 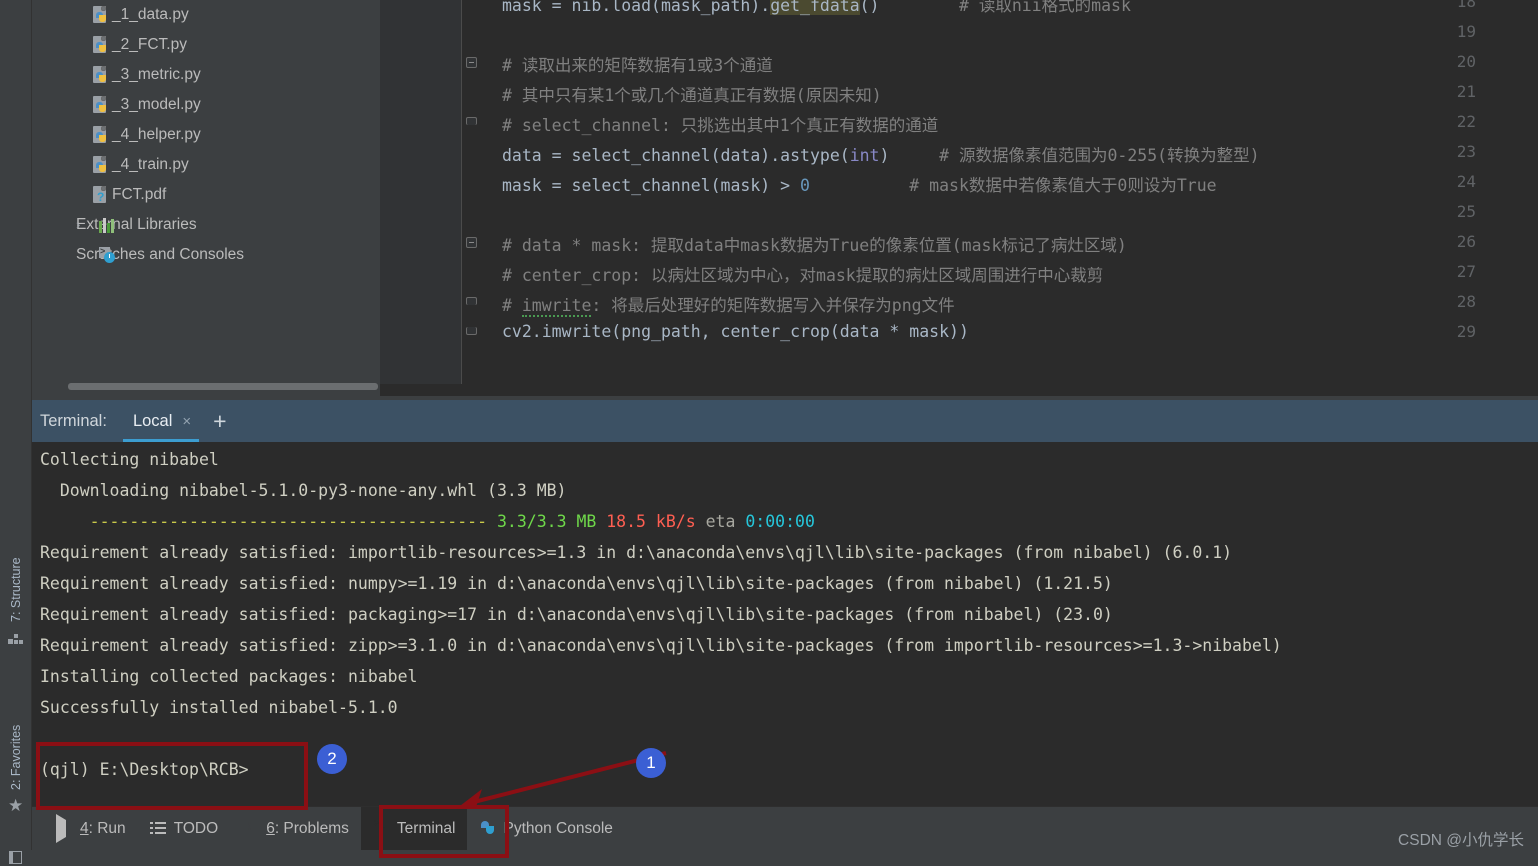 I want to click on annotation-rect-prompt, so click(x=172, y=776).